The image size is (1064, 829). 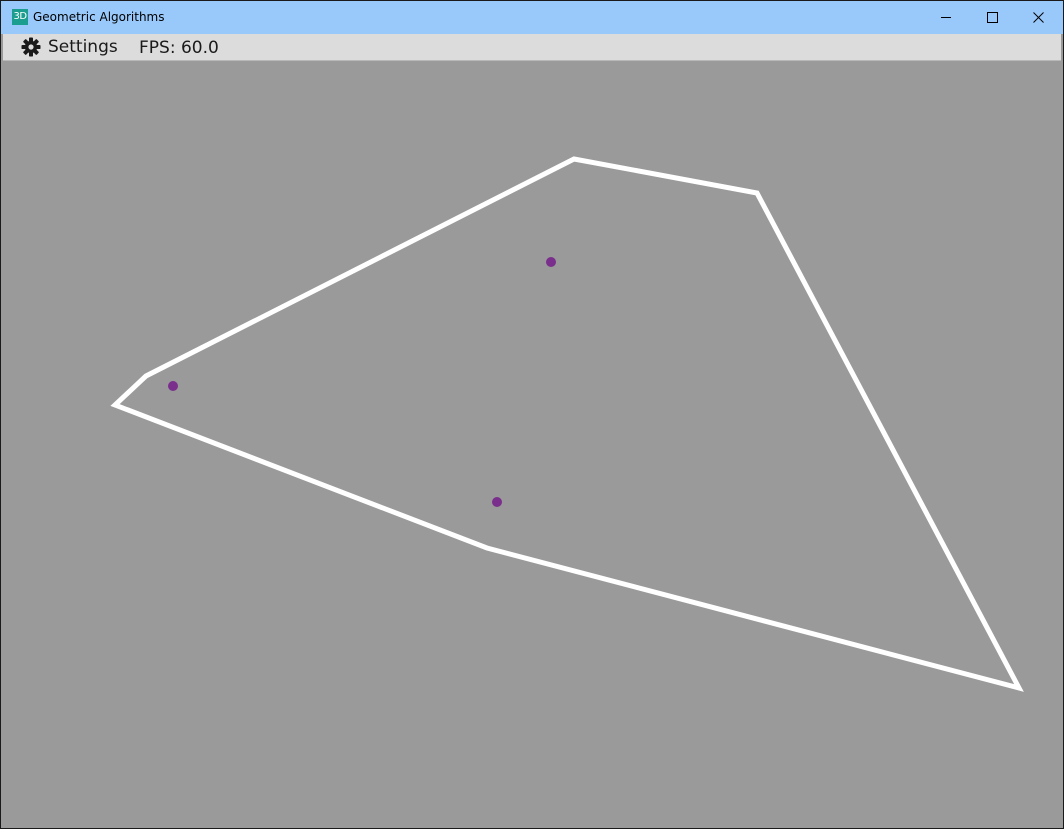 I want to click on close-icon, so click(x=1038, y=17).